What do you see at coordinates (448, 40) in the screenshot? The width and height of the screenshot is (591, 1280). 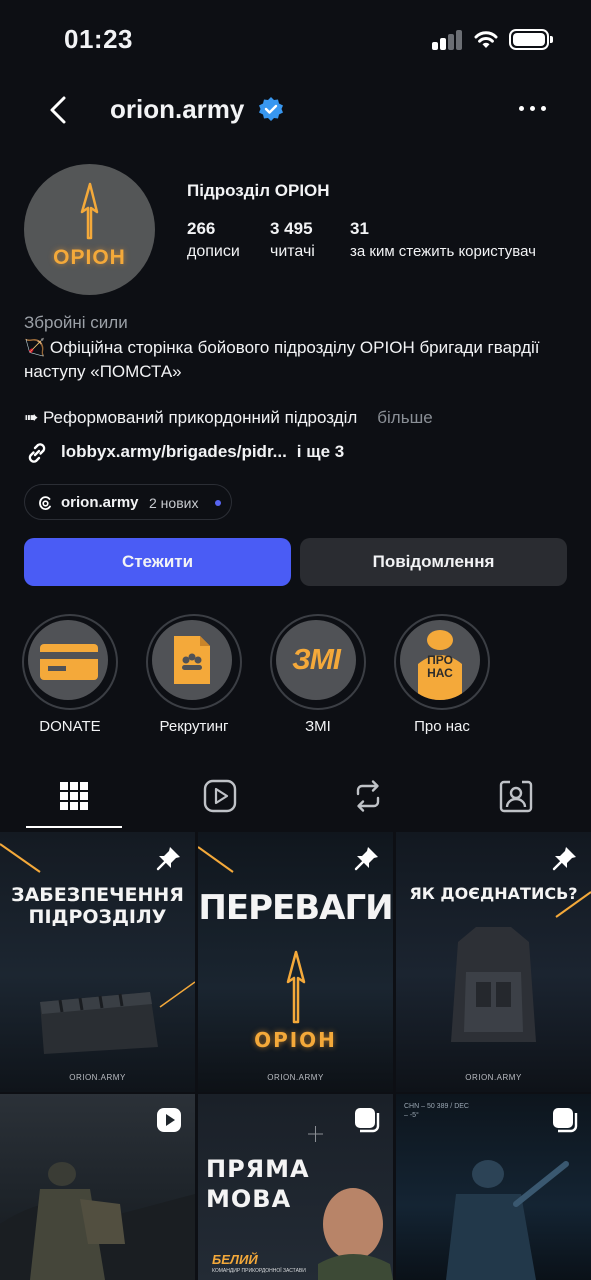 I see `cellular-signal-icon` at bounding box center [448, 40].